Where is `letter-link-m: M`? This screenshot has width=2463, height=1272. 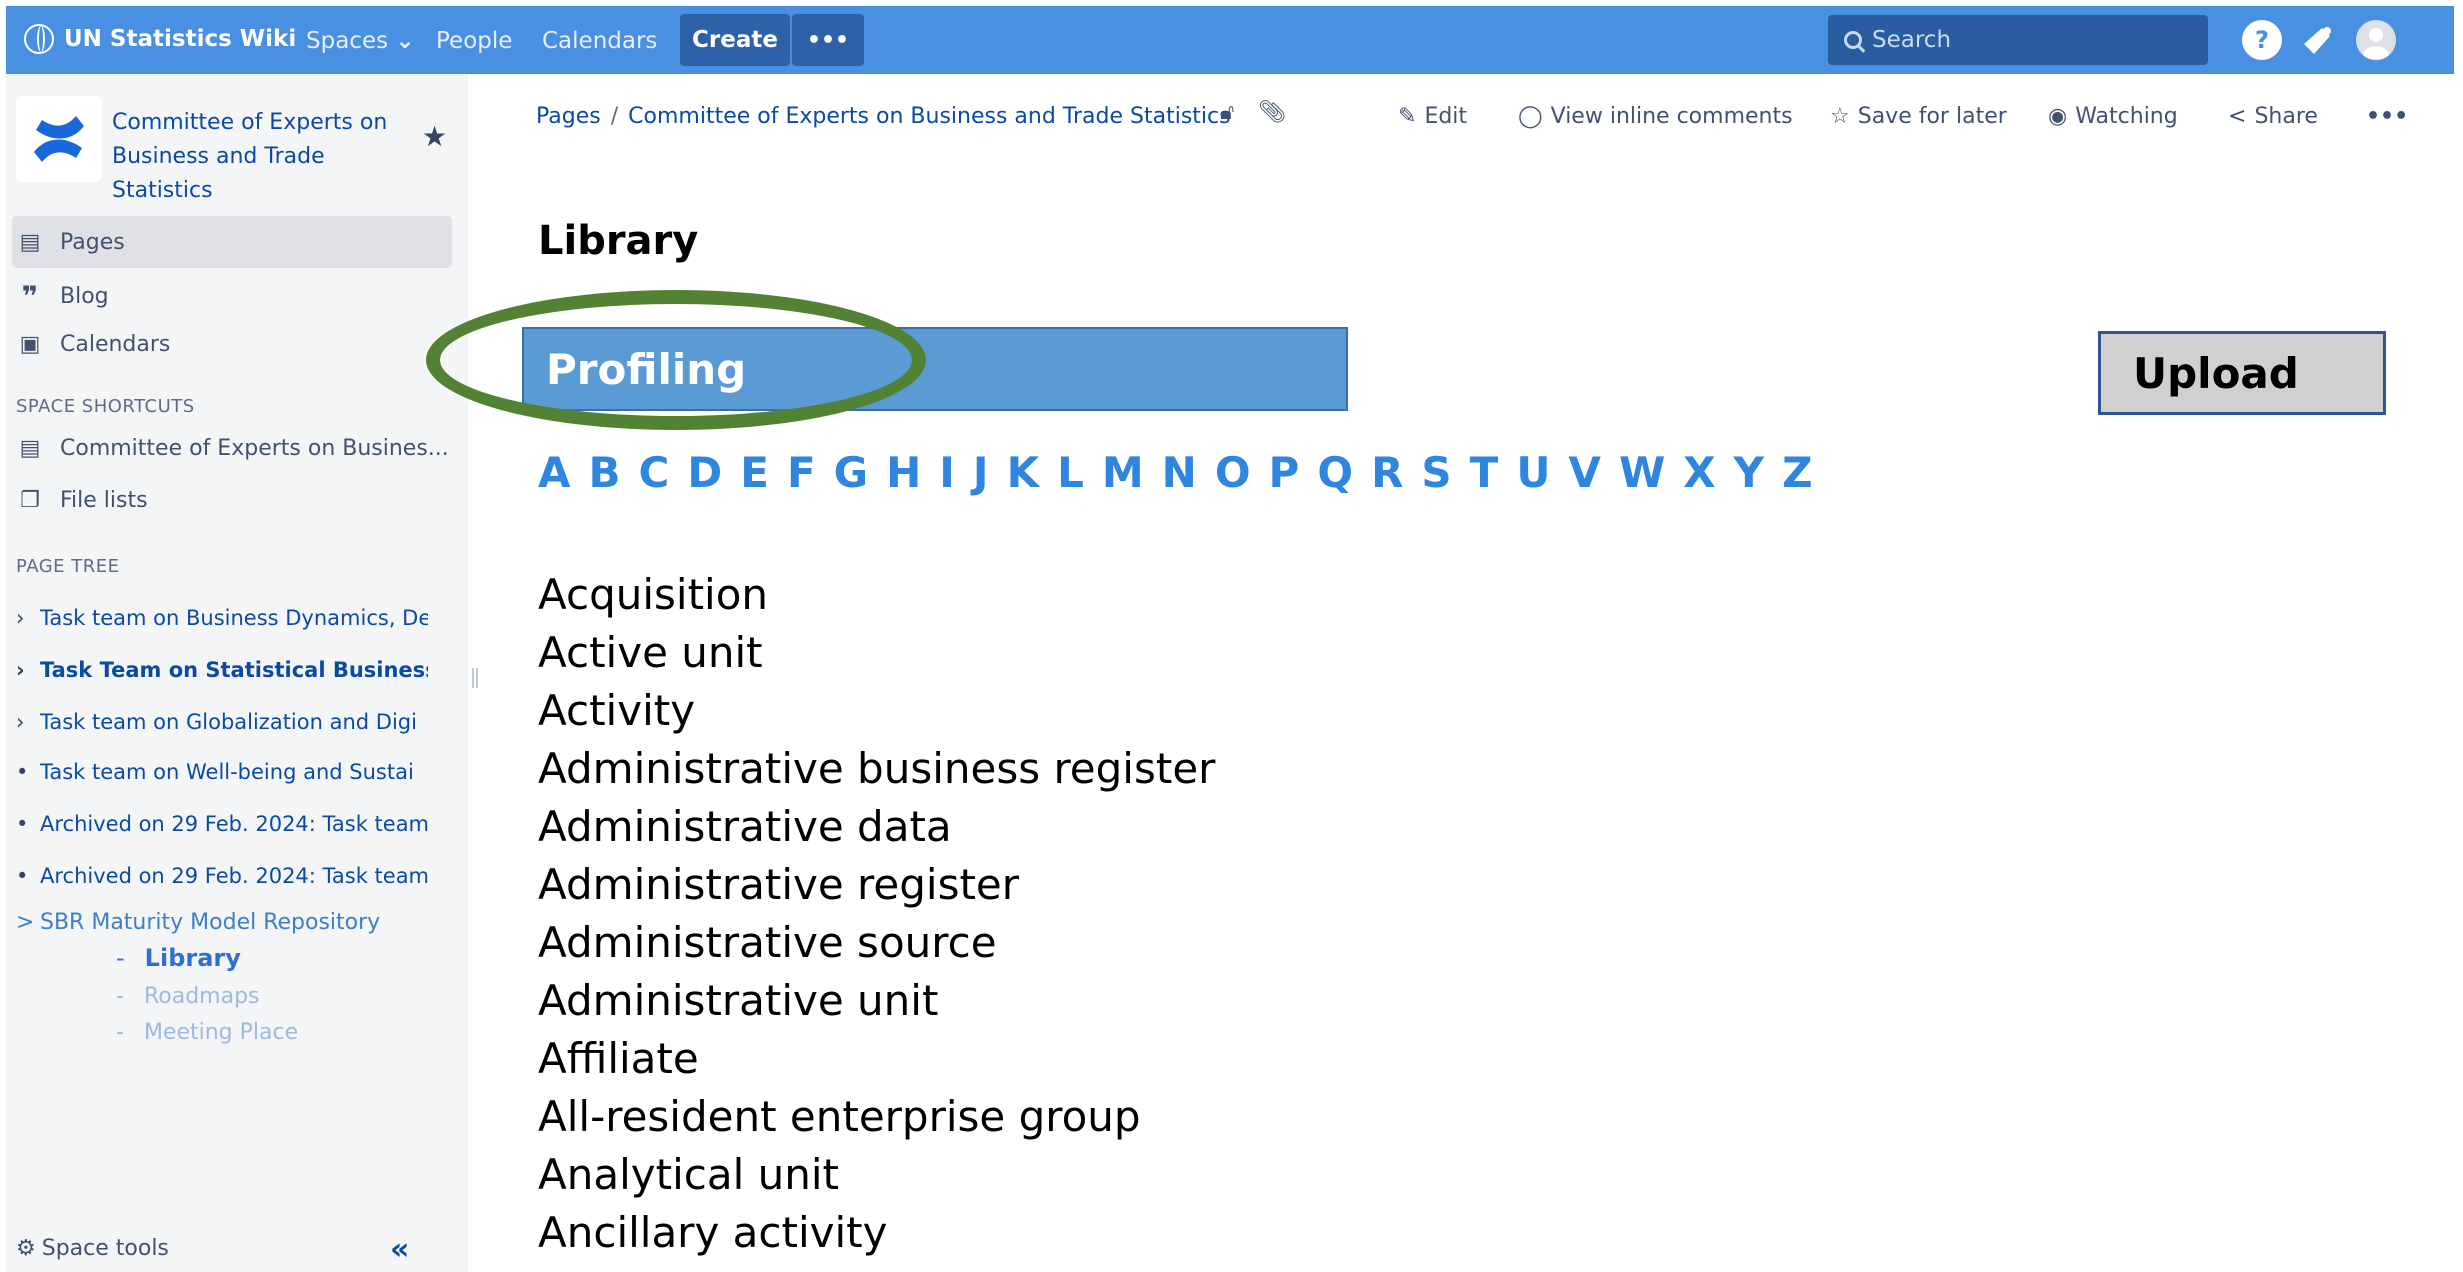 letter-link-m: M is located at coordinates (1123, 472).